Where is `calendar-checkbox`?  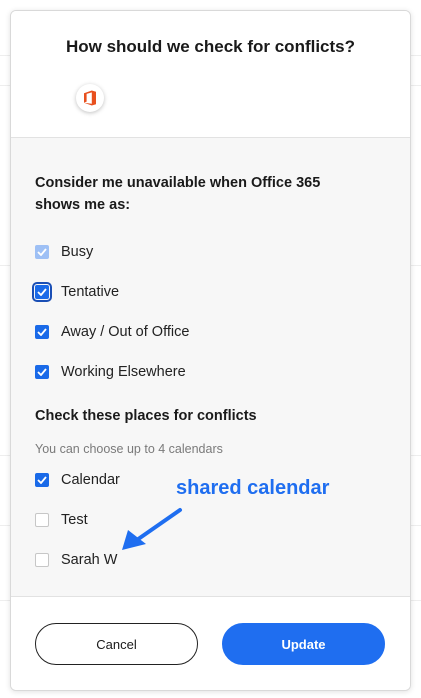 calendar-checkbox is located at coordinates (42, 480).